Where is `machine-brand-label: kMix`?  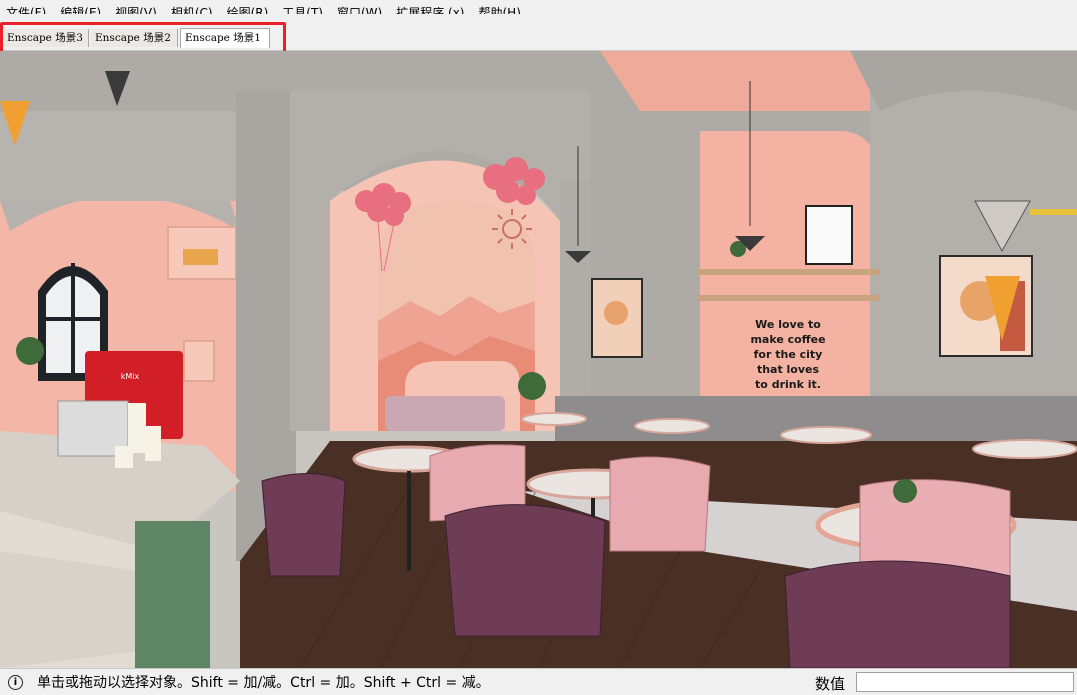
machine-brand-label: kMix is located at coordinates (130, 376).